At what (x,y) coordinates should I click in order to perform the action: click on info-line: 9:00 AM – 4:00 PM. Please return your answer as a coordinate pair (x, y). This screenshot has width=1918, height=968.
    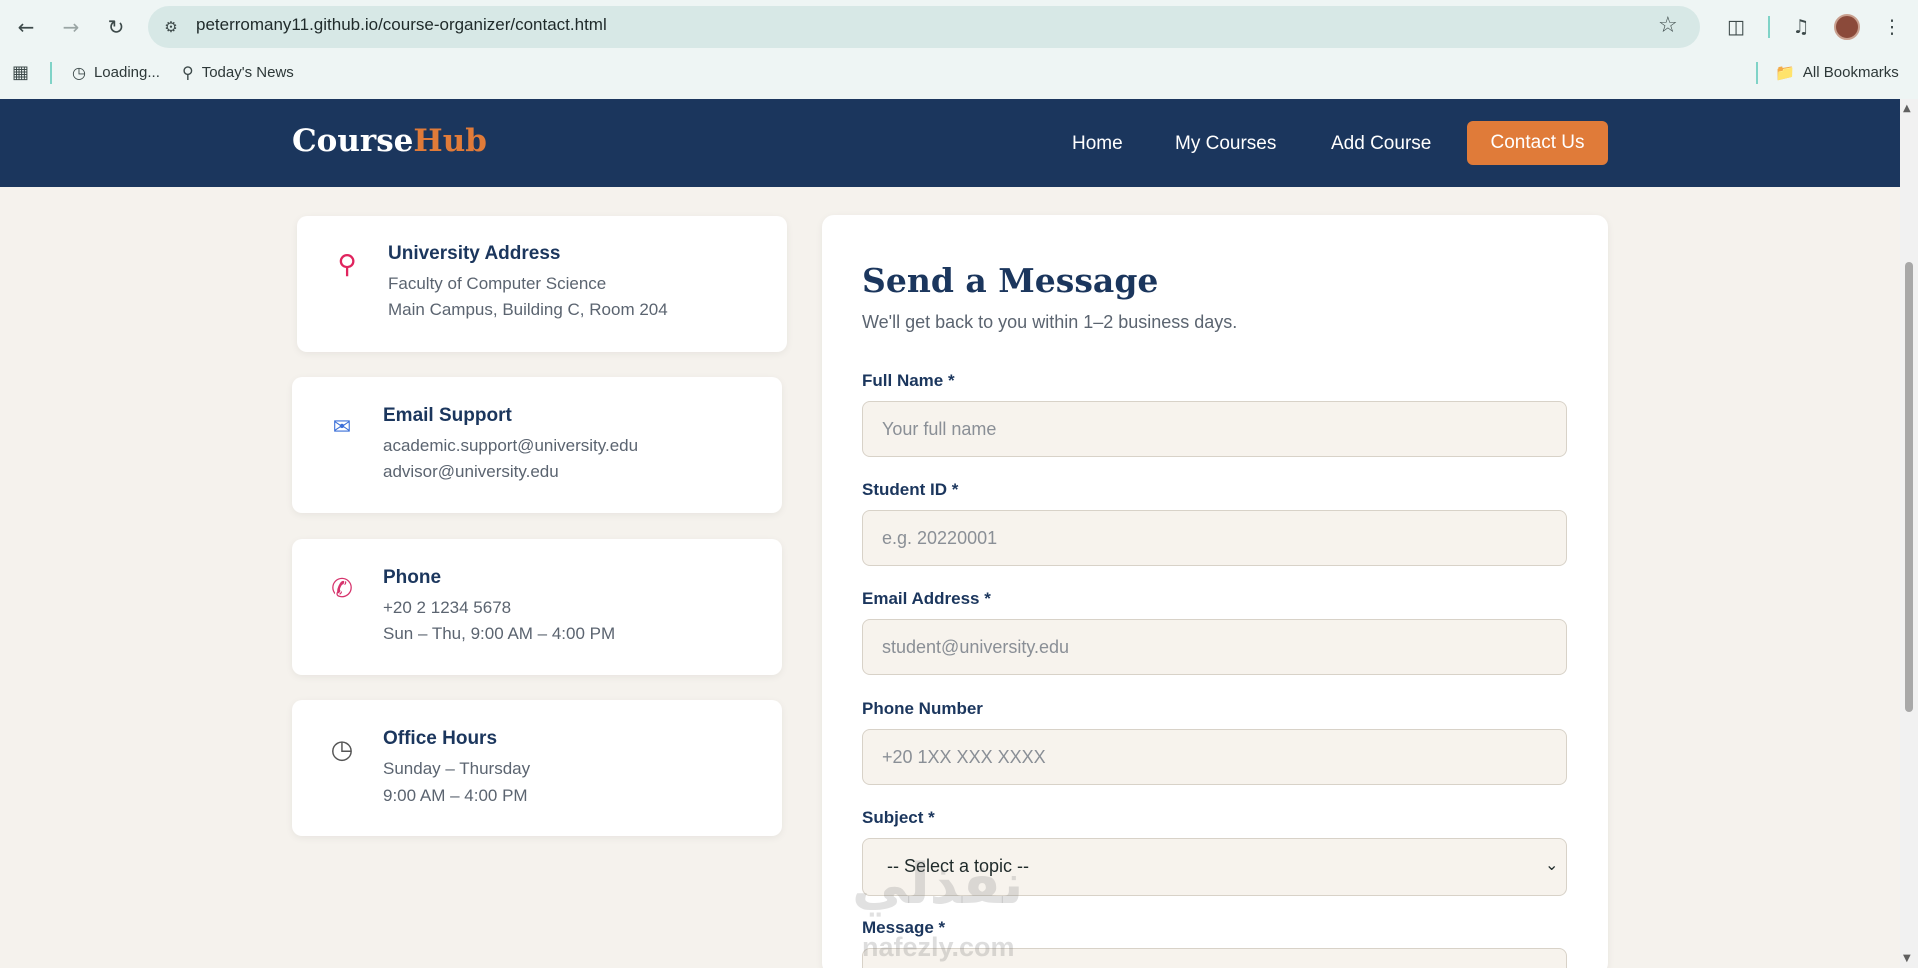
    Looking at the image, I should click on (455, 795).